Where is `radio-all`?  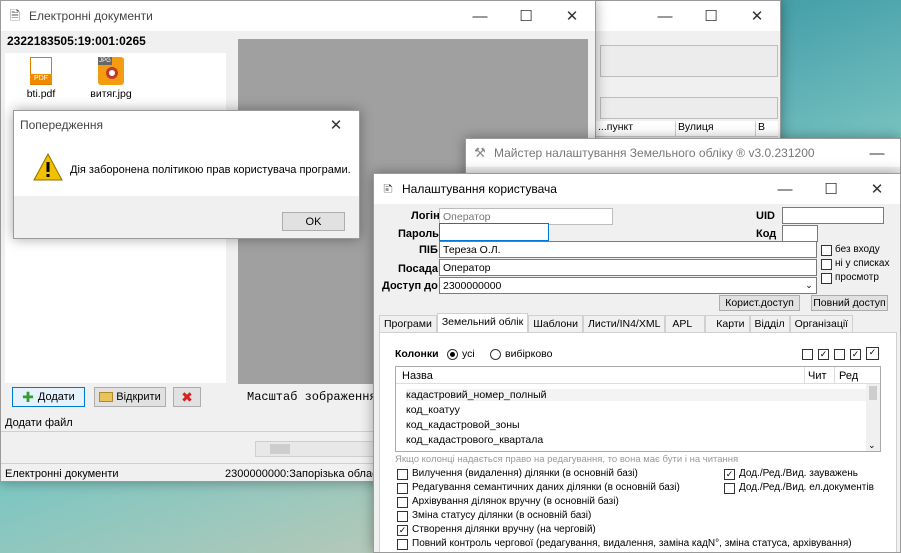 radio-all is located at coordinates (452, 354).